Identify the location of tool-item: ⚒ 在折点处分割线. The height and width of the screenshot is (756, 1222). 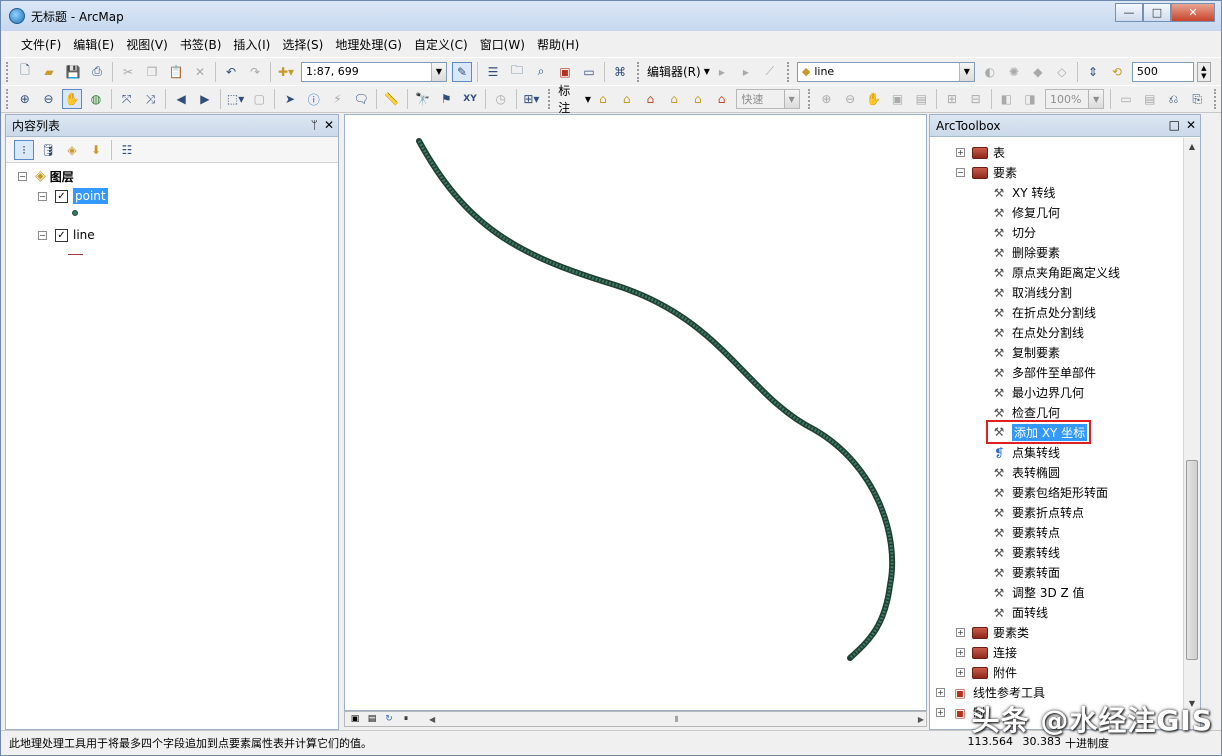
(1043, 312).